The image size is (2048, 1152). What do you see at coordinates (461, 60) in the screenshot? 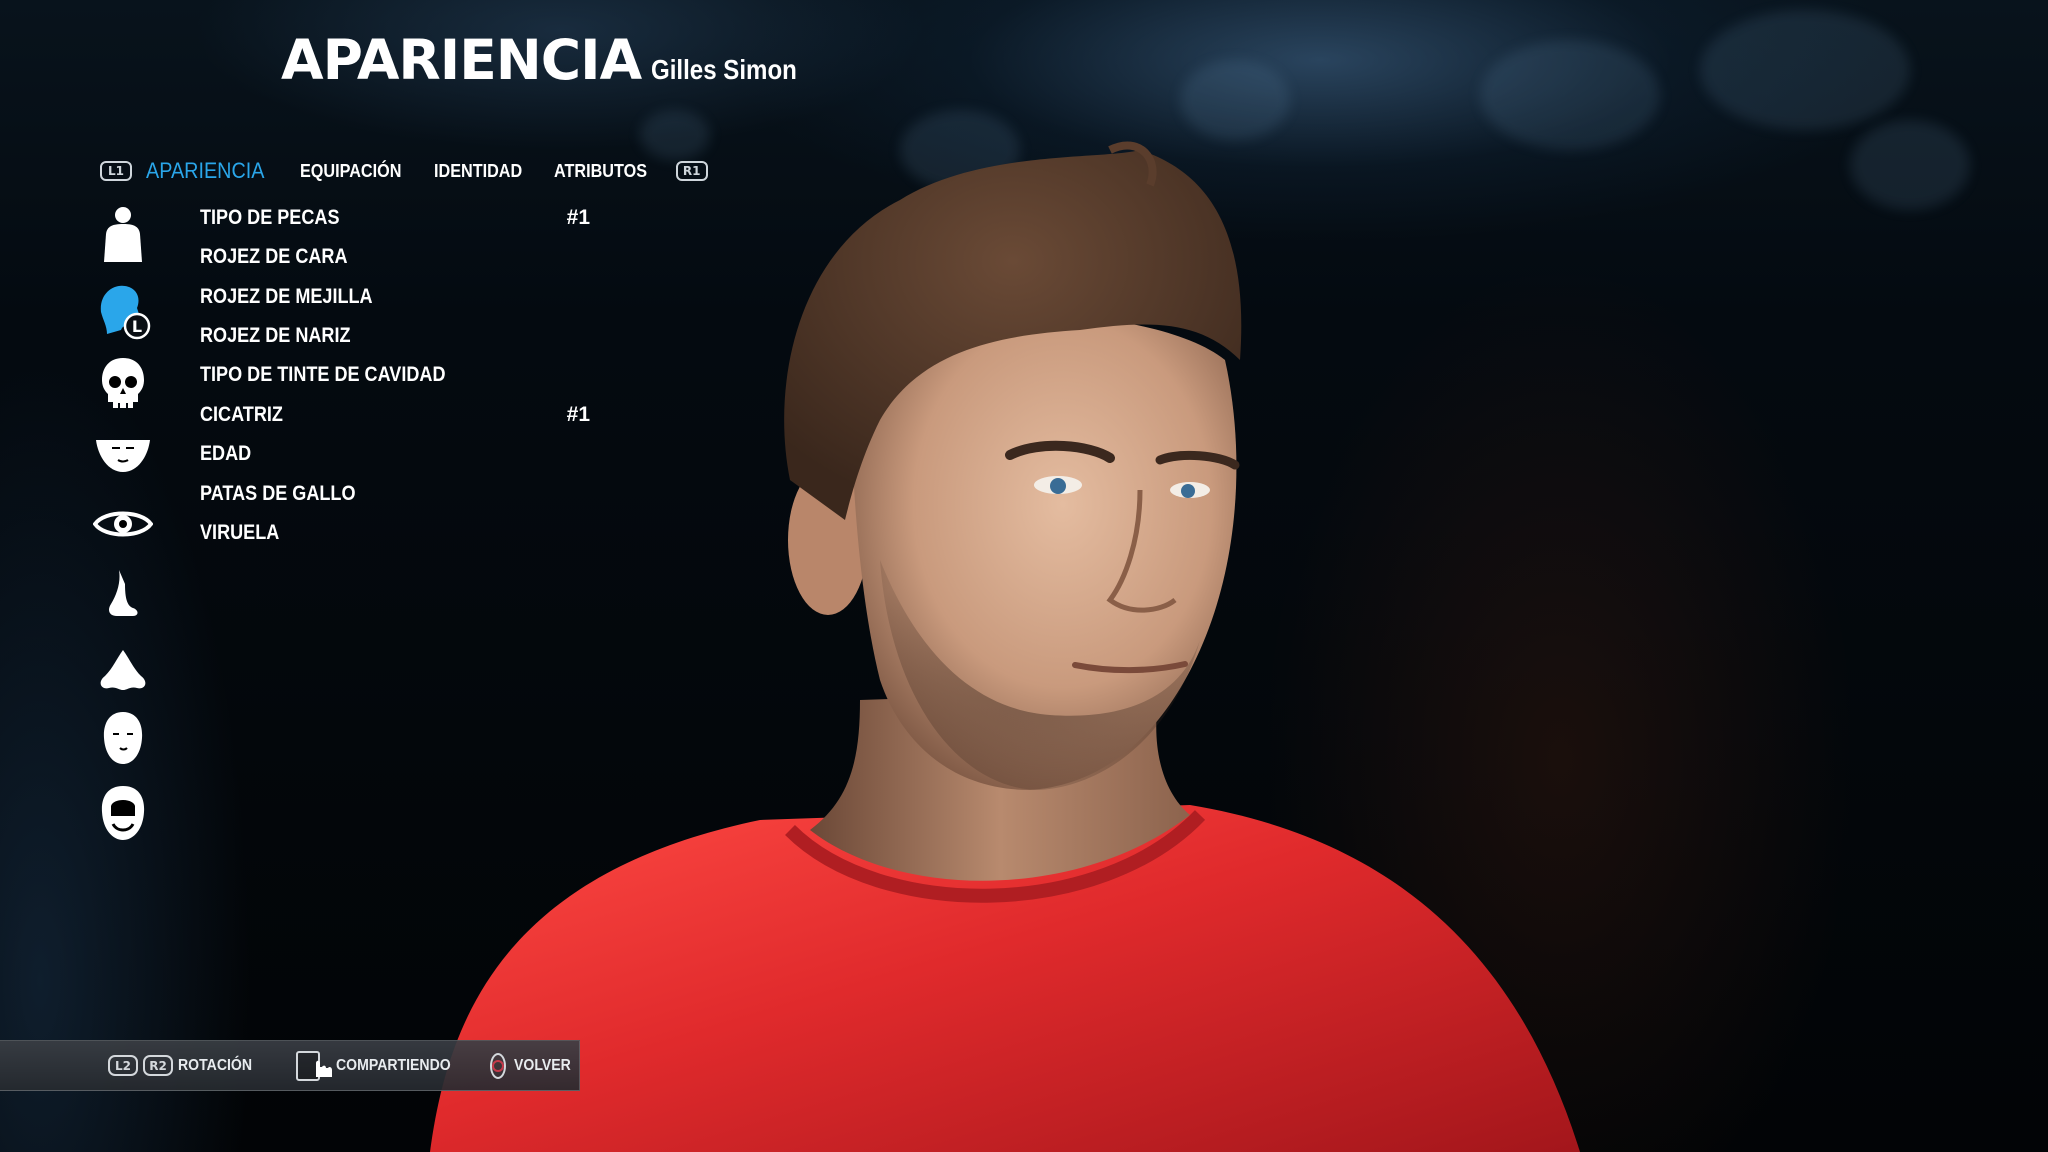
I see `page-title: APARIENCIA` at bounding box center [461, 60].